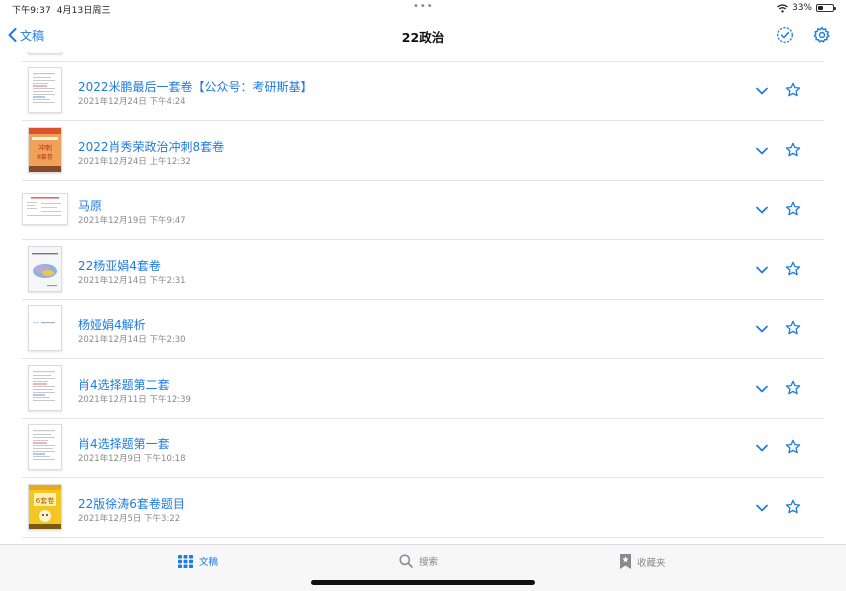 This screenshot has height=591, width=846. I want to click on document-title: 22版徐涛6套卷题目, so click(131, 503).